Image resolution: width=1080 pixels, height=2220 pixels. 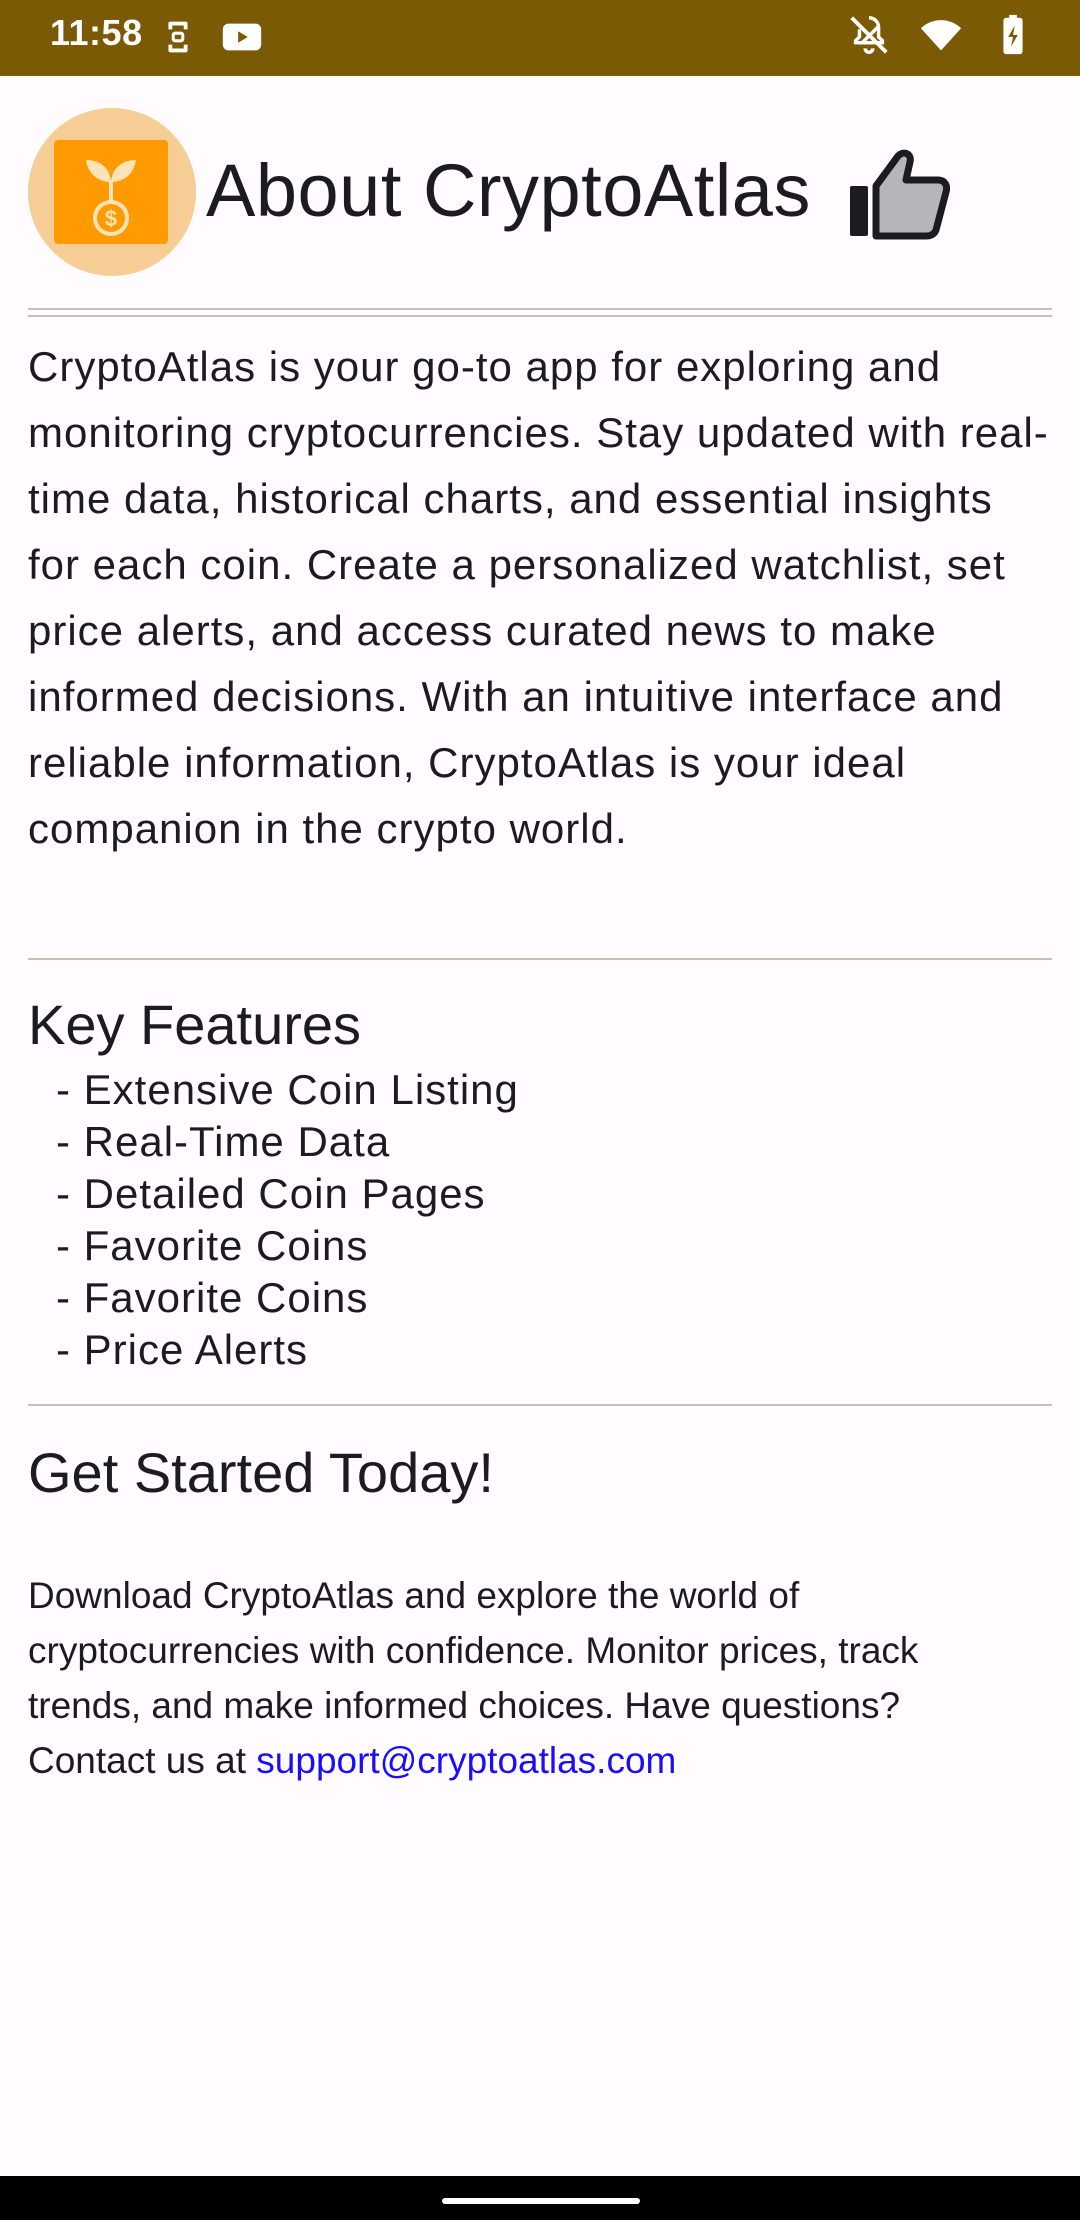 I want to click on status-left-icons, so click(x=210, y=37).